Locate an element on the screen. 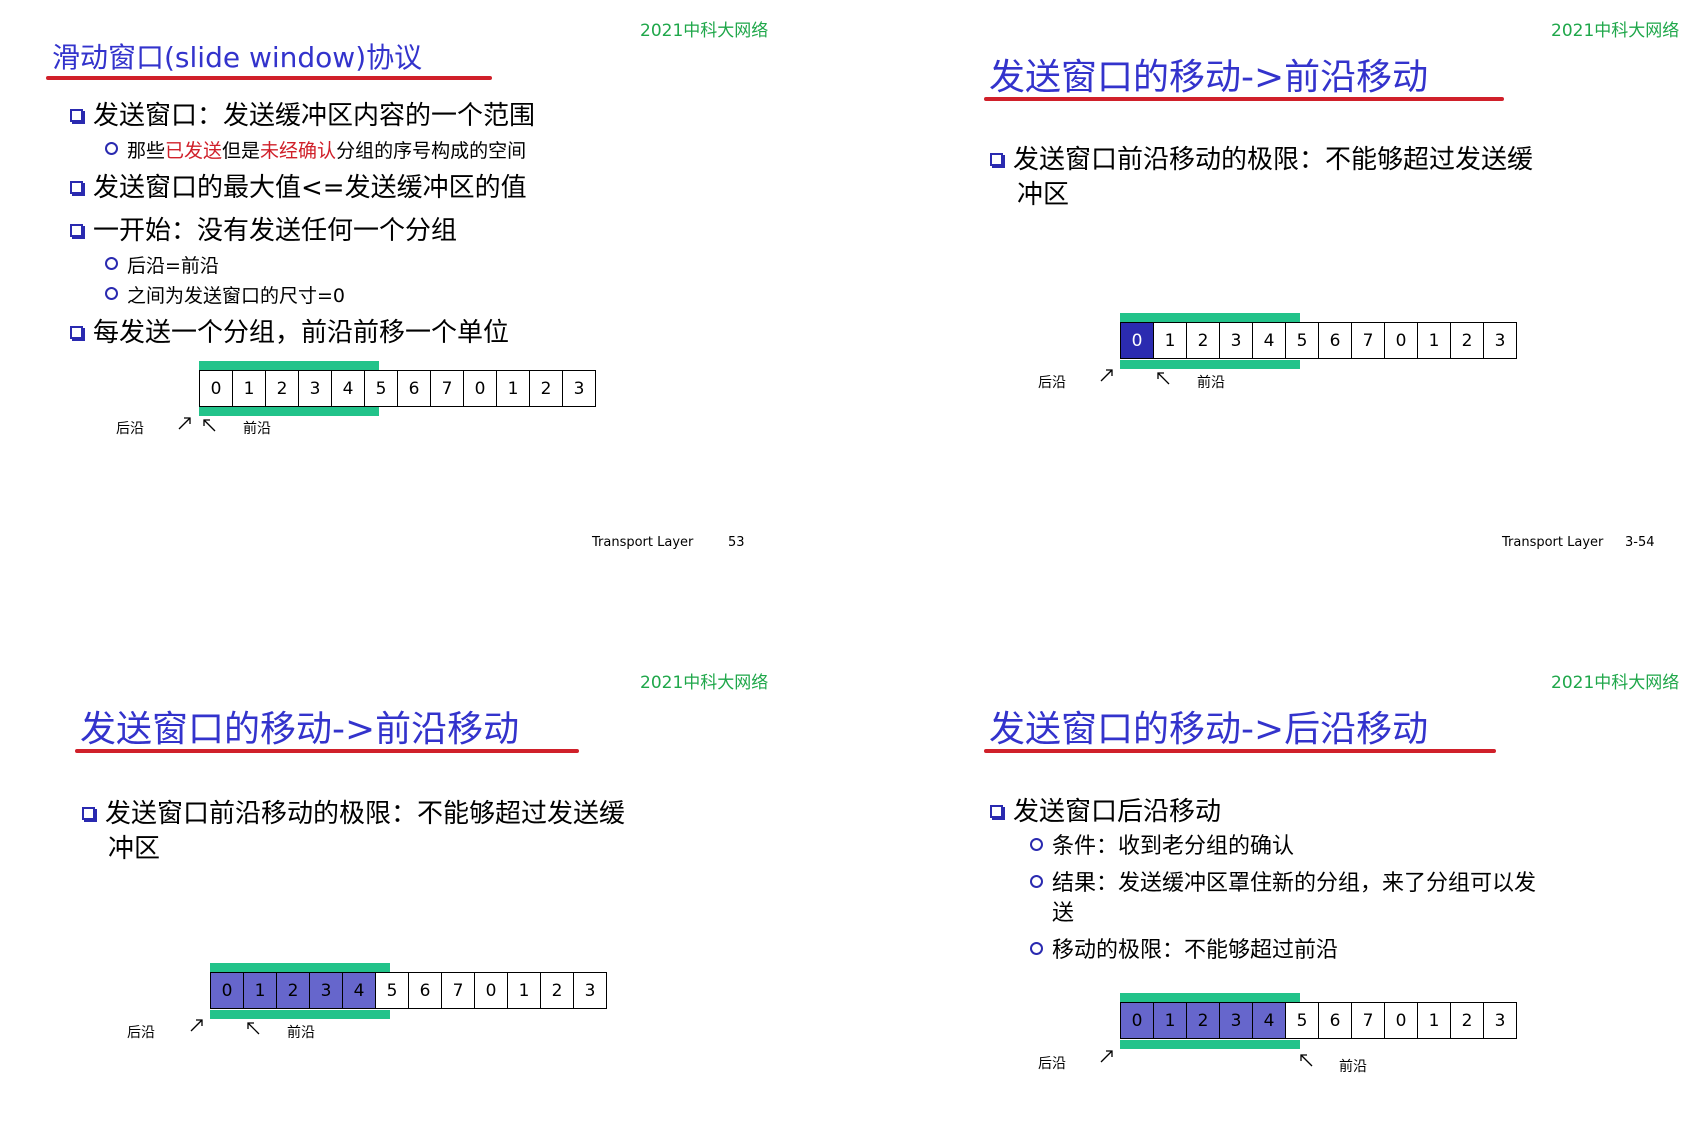  sub-bullet-item: 结果：发送缓冲区罩住新的分组，来了分组可以发 is located at coordinates (1283, 884).